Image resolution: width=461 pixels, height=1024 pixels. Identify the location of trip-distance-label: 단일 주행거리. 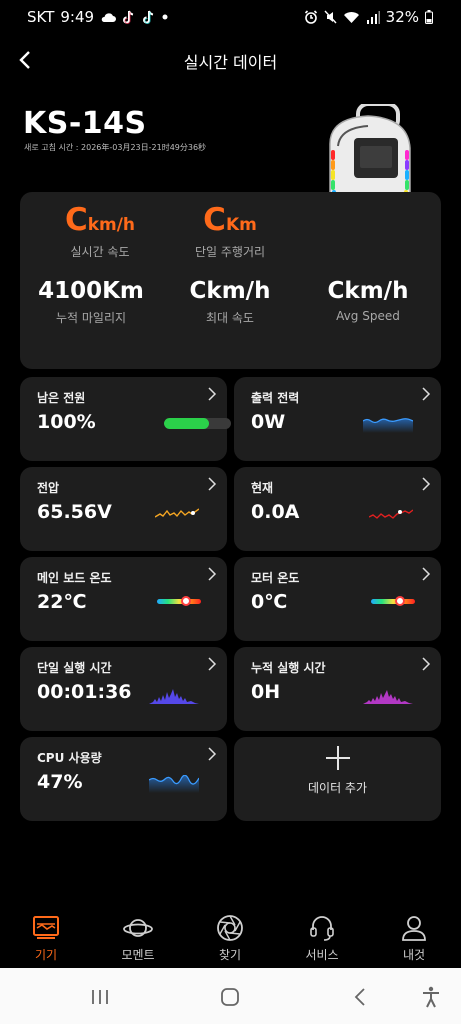
(230, 252).